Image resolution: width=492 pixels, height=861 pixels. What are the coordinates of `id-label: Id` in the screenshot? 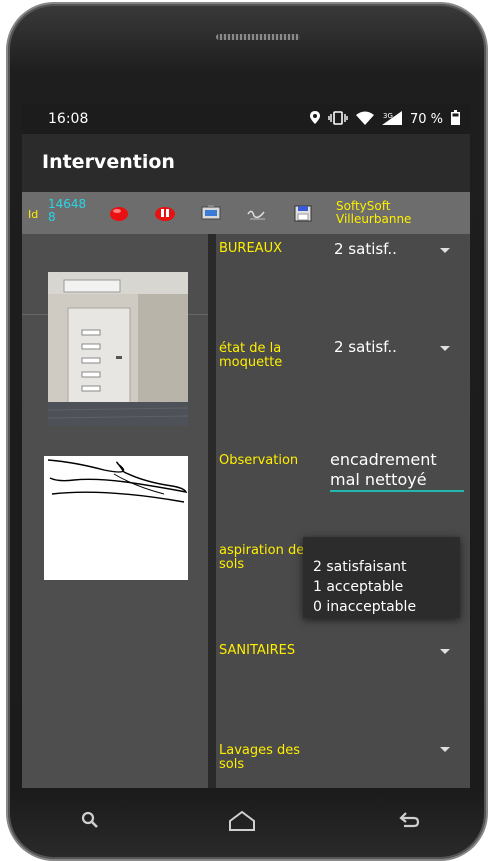 It's located at (33, 214).